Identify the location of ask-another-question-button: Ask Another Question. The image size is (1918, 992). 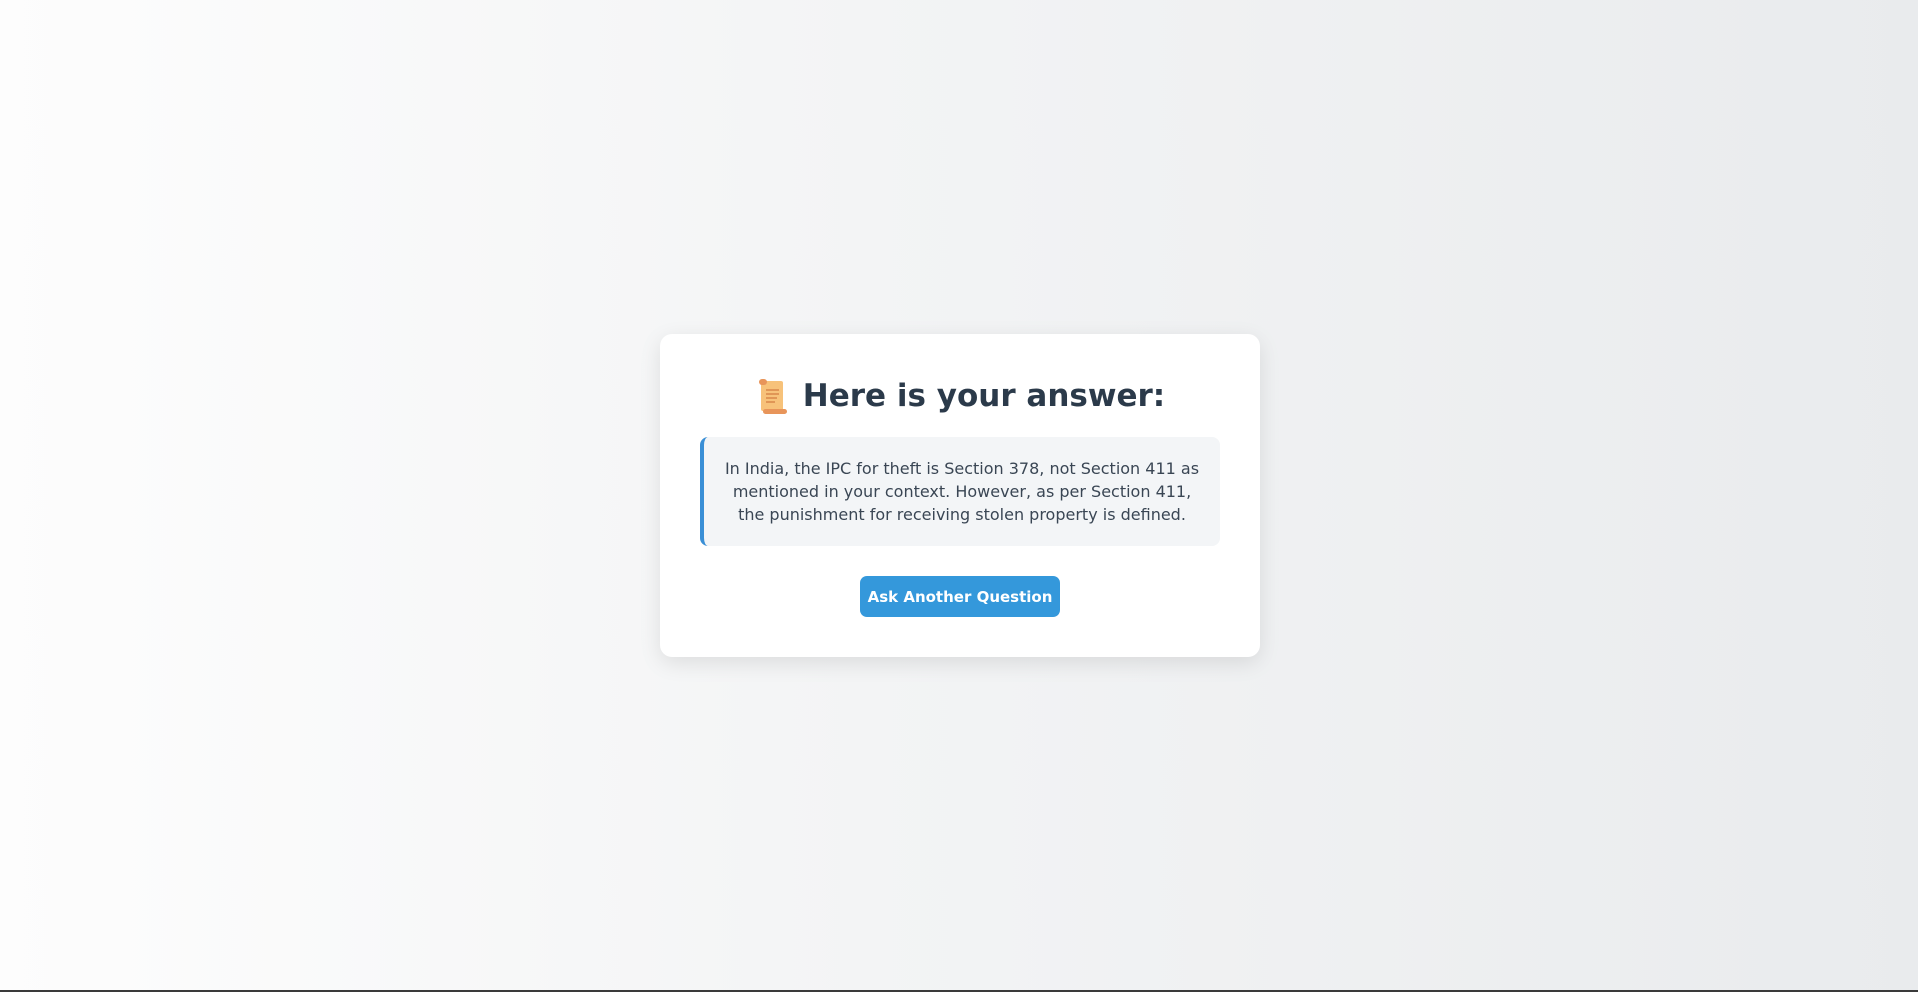
(960, 596).